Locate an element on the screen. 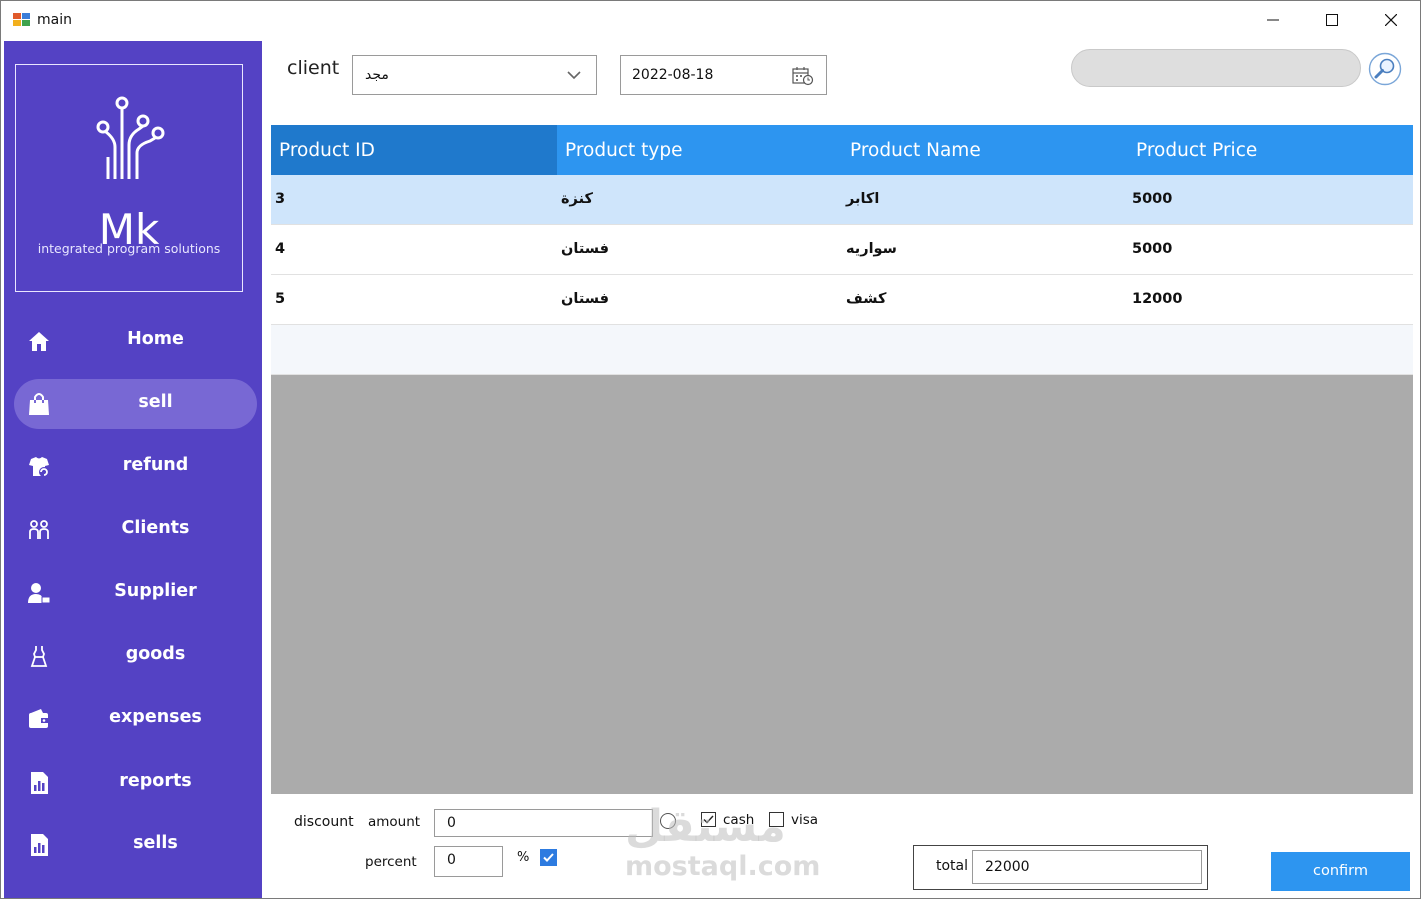  shopping-bag-icon is located at coordinates (39, 404).